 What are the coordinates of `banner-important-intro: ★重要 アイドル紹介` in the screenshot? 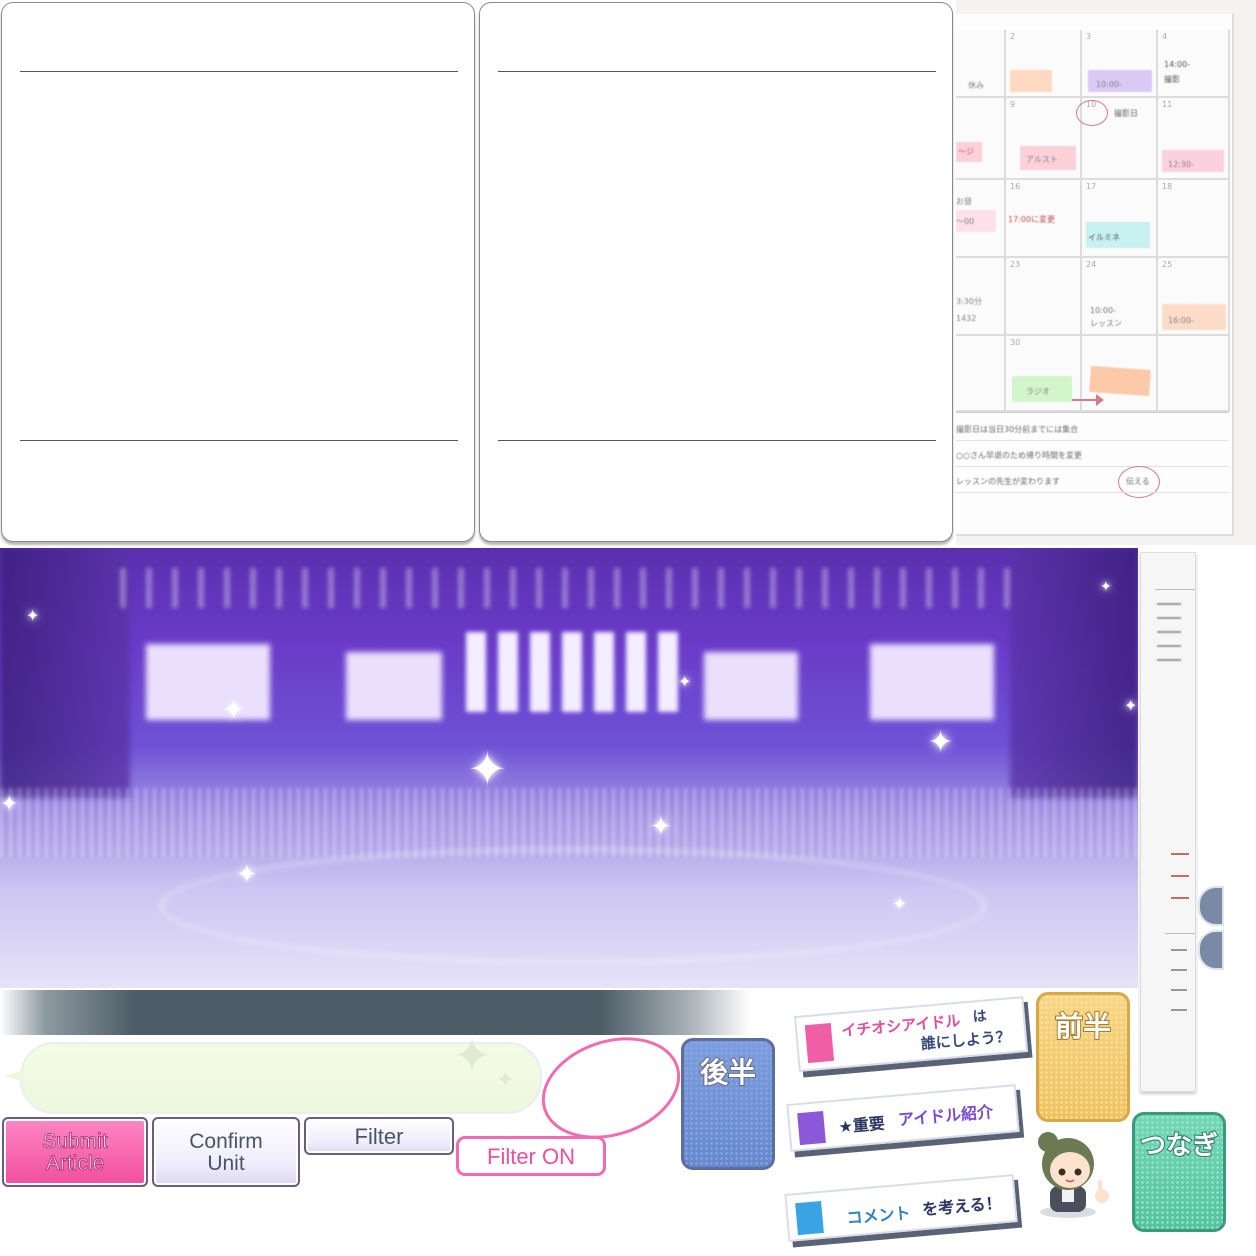 It's located at (903, 1118).